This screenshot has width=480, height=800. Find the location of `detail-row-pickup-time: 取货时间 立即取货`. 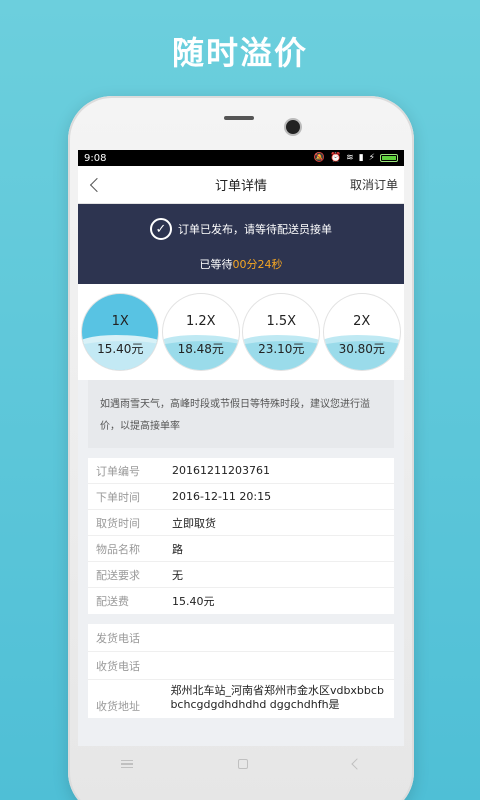

detail-row-pickup-time: 取货时间 立即取货 is located at coordinates (241, 523).